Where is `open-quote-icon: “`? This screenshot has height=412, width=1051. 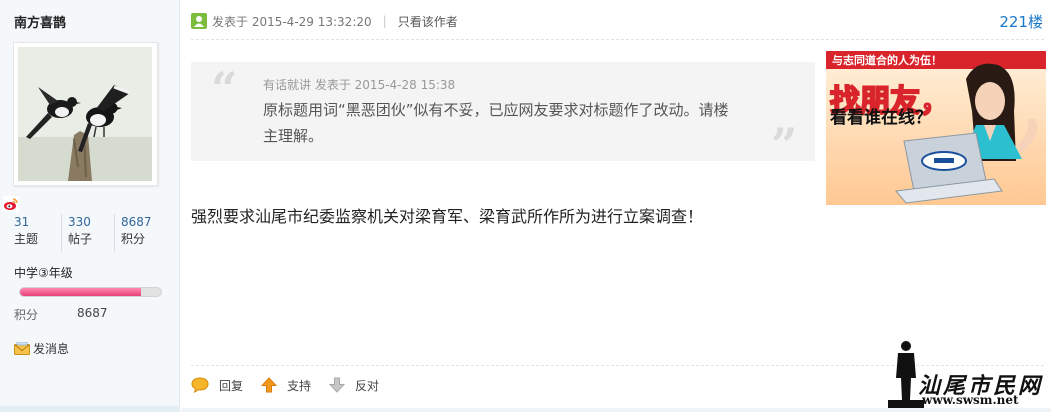
open-quote-icon: “ is located at coordinates (224, 89).